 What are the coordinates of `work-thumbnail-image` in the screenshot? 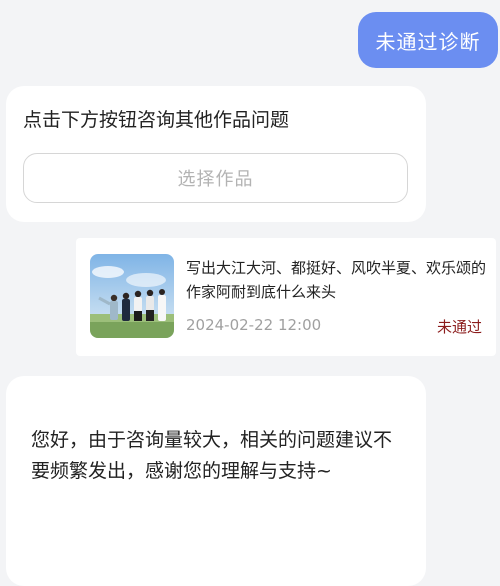 It's located at (132, 296).